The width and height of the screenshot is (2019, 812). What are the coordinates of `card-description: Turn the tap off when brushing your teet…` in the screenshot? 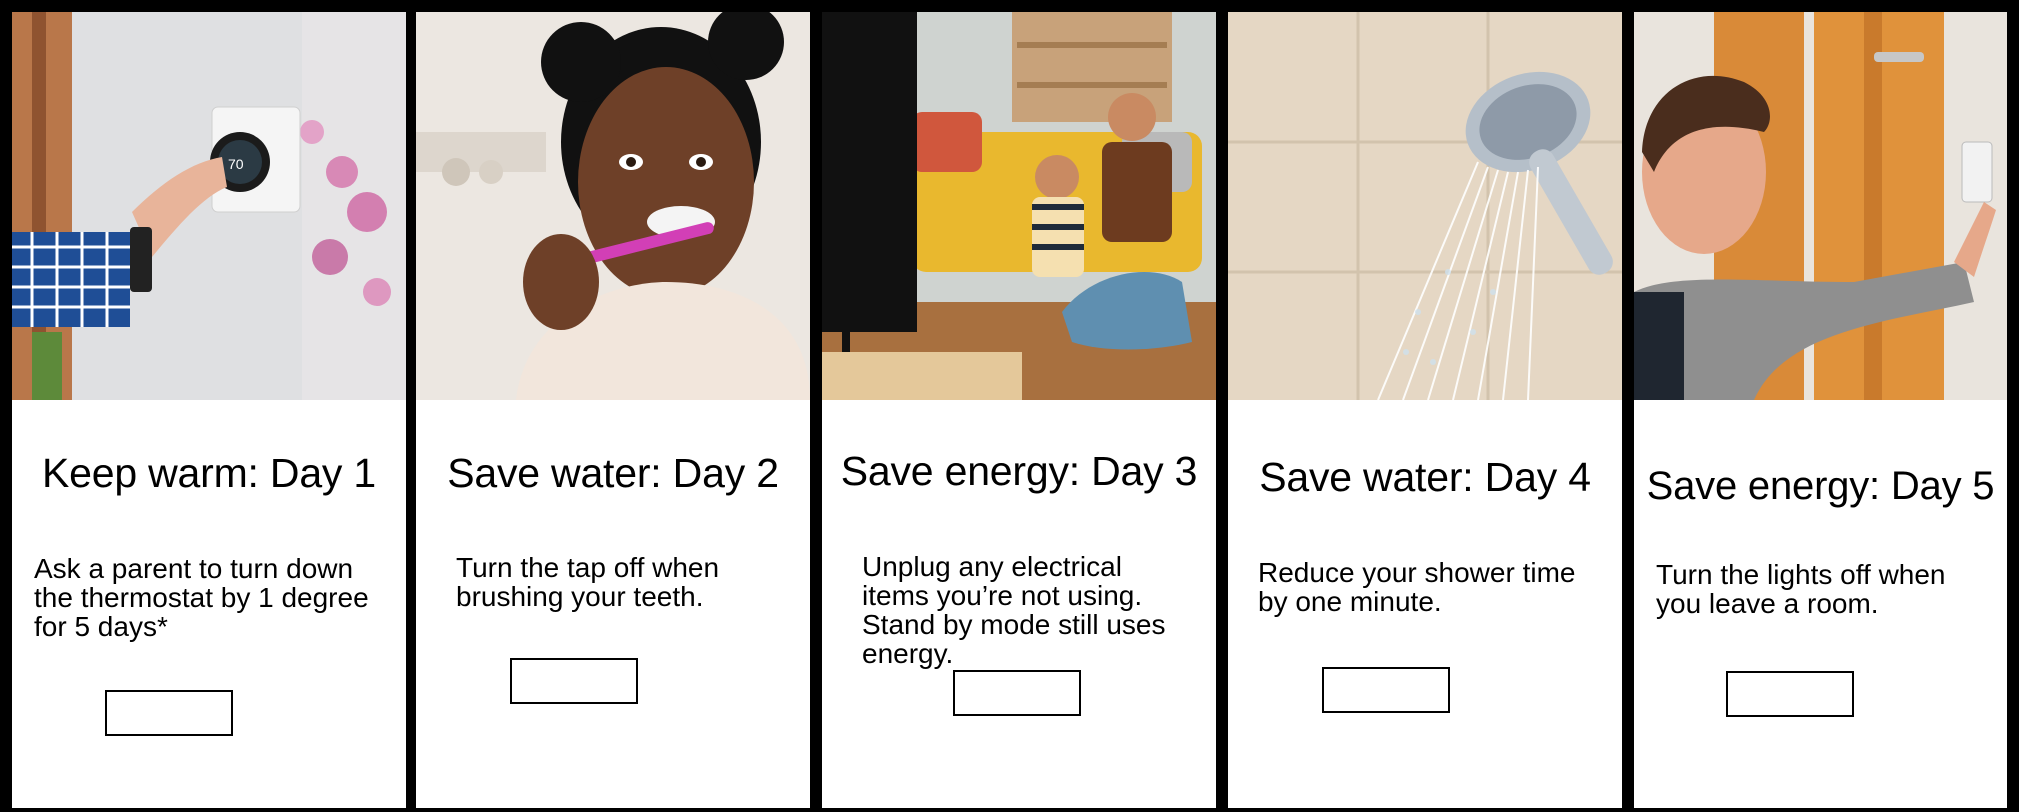 It's located at (588, 582).